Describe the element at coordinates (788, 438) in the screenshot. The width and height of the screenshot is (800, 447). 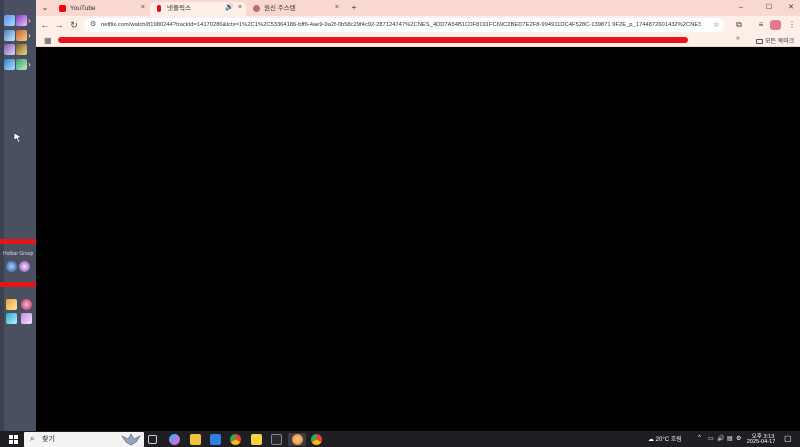
I see `notification-icon: ▢` at that location.